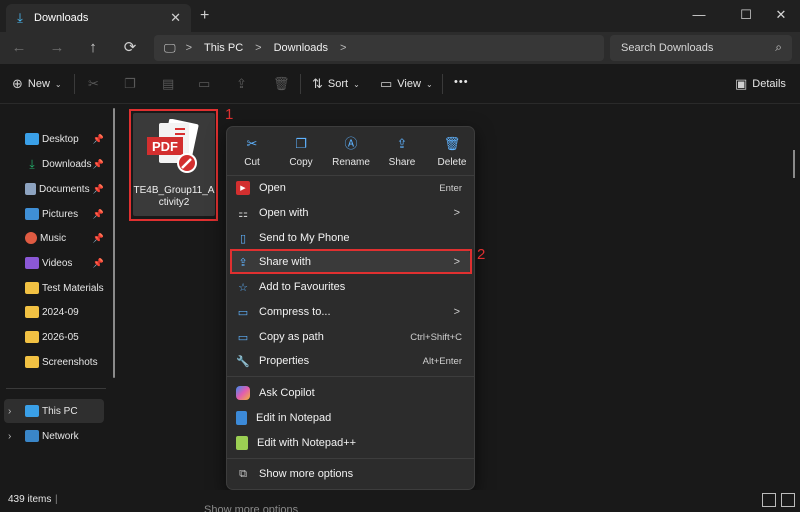  What do you see at coordinates (60, 436) in the screenshot?
I see `sidebar-item-label: Network` at bounding box center [60, 436].